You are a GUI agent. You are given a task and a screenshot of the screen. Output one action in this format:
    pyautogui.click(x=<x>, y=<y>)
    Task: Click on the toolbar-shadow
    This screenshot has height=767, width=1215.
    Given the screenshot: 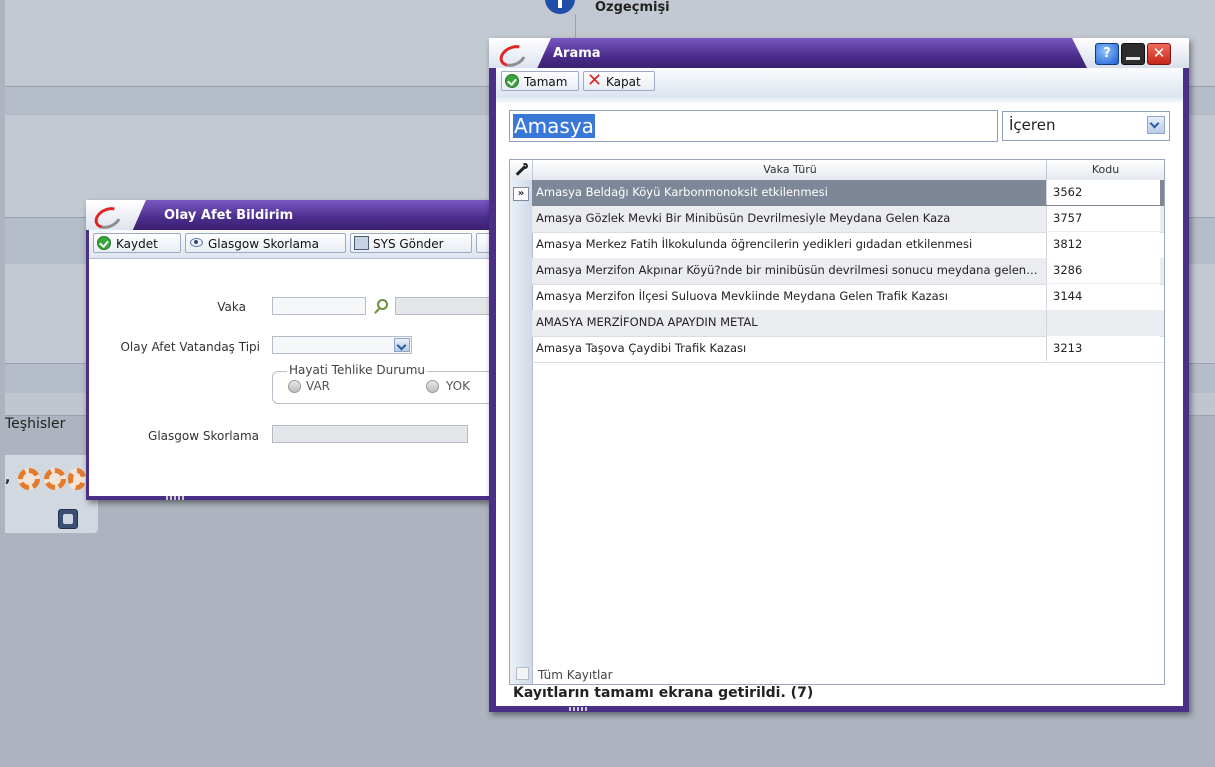 What is the action you would take?
    pyautogui.click(x=839, y=100)
    